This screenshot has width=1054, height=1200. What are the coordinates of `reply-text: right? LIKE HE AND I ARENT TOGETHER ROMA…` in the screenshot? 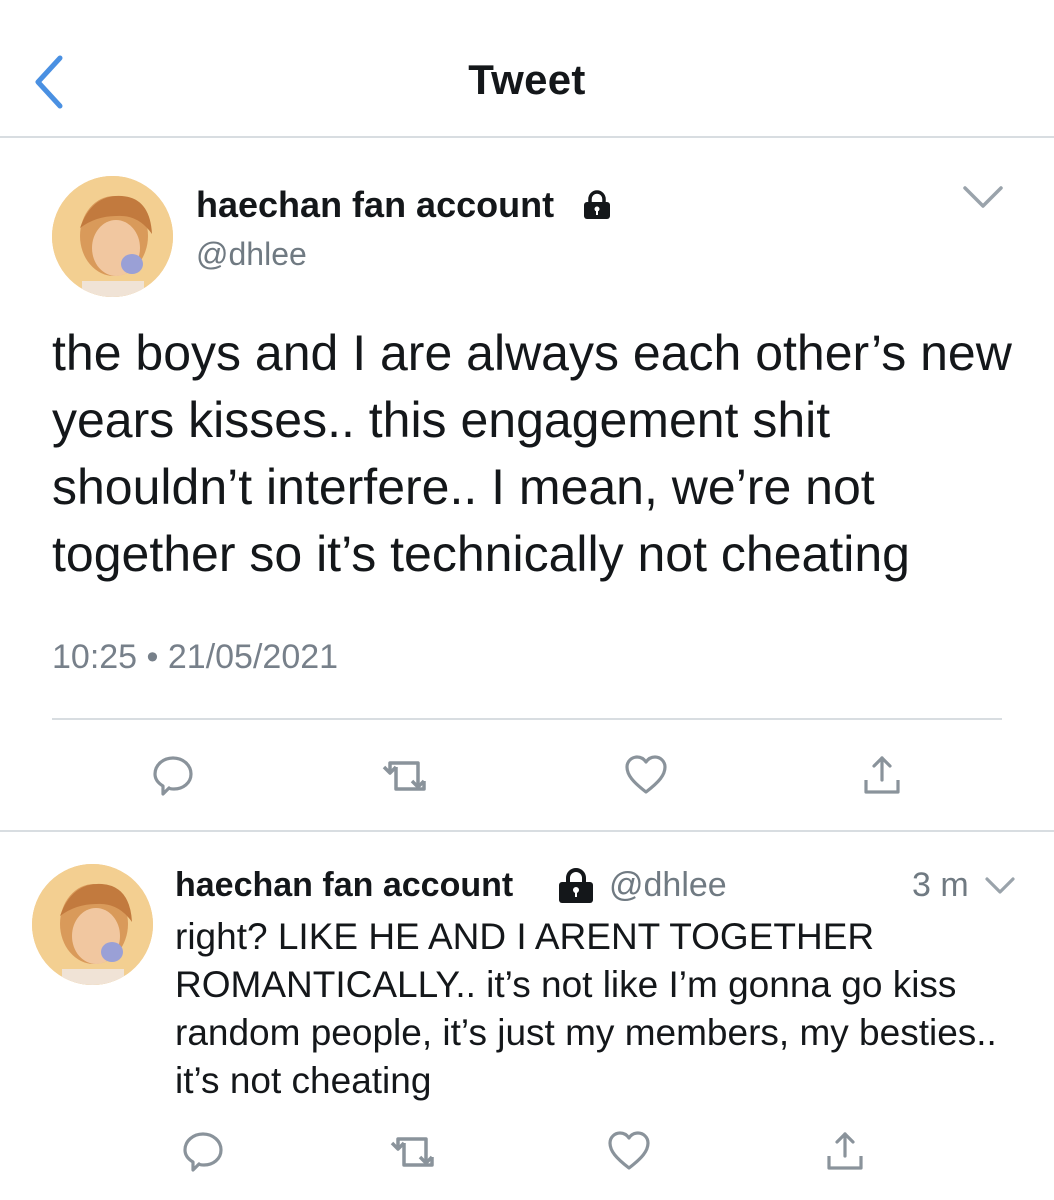 It's located at (586, 1008).